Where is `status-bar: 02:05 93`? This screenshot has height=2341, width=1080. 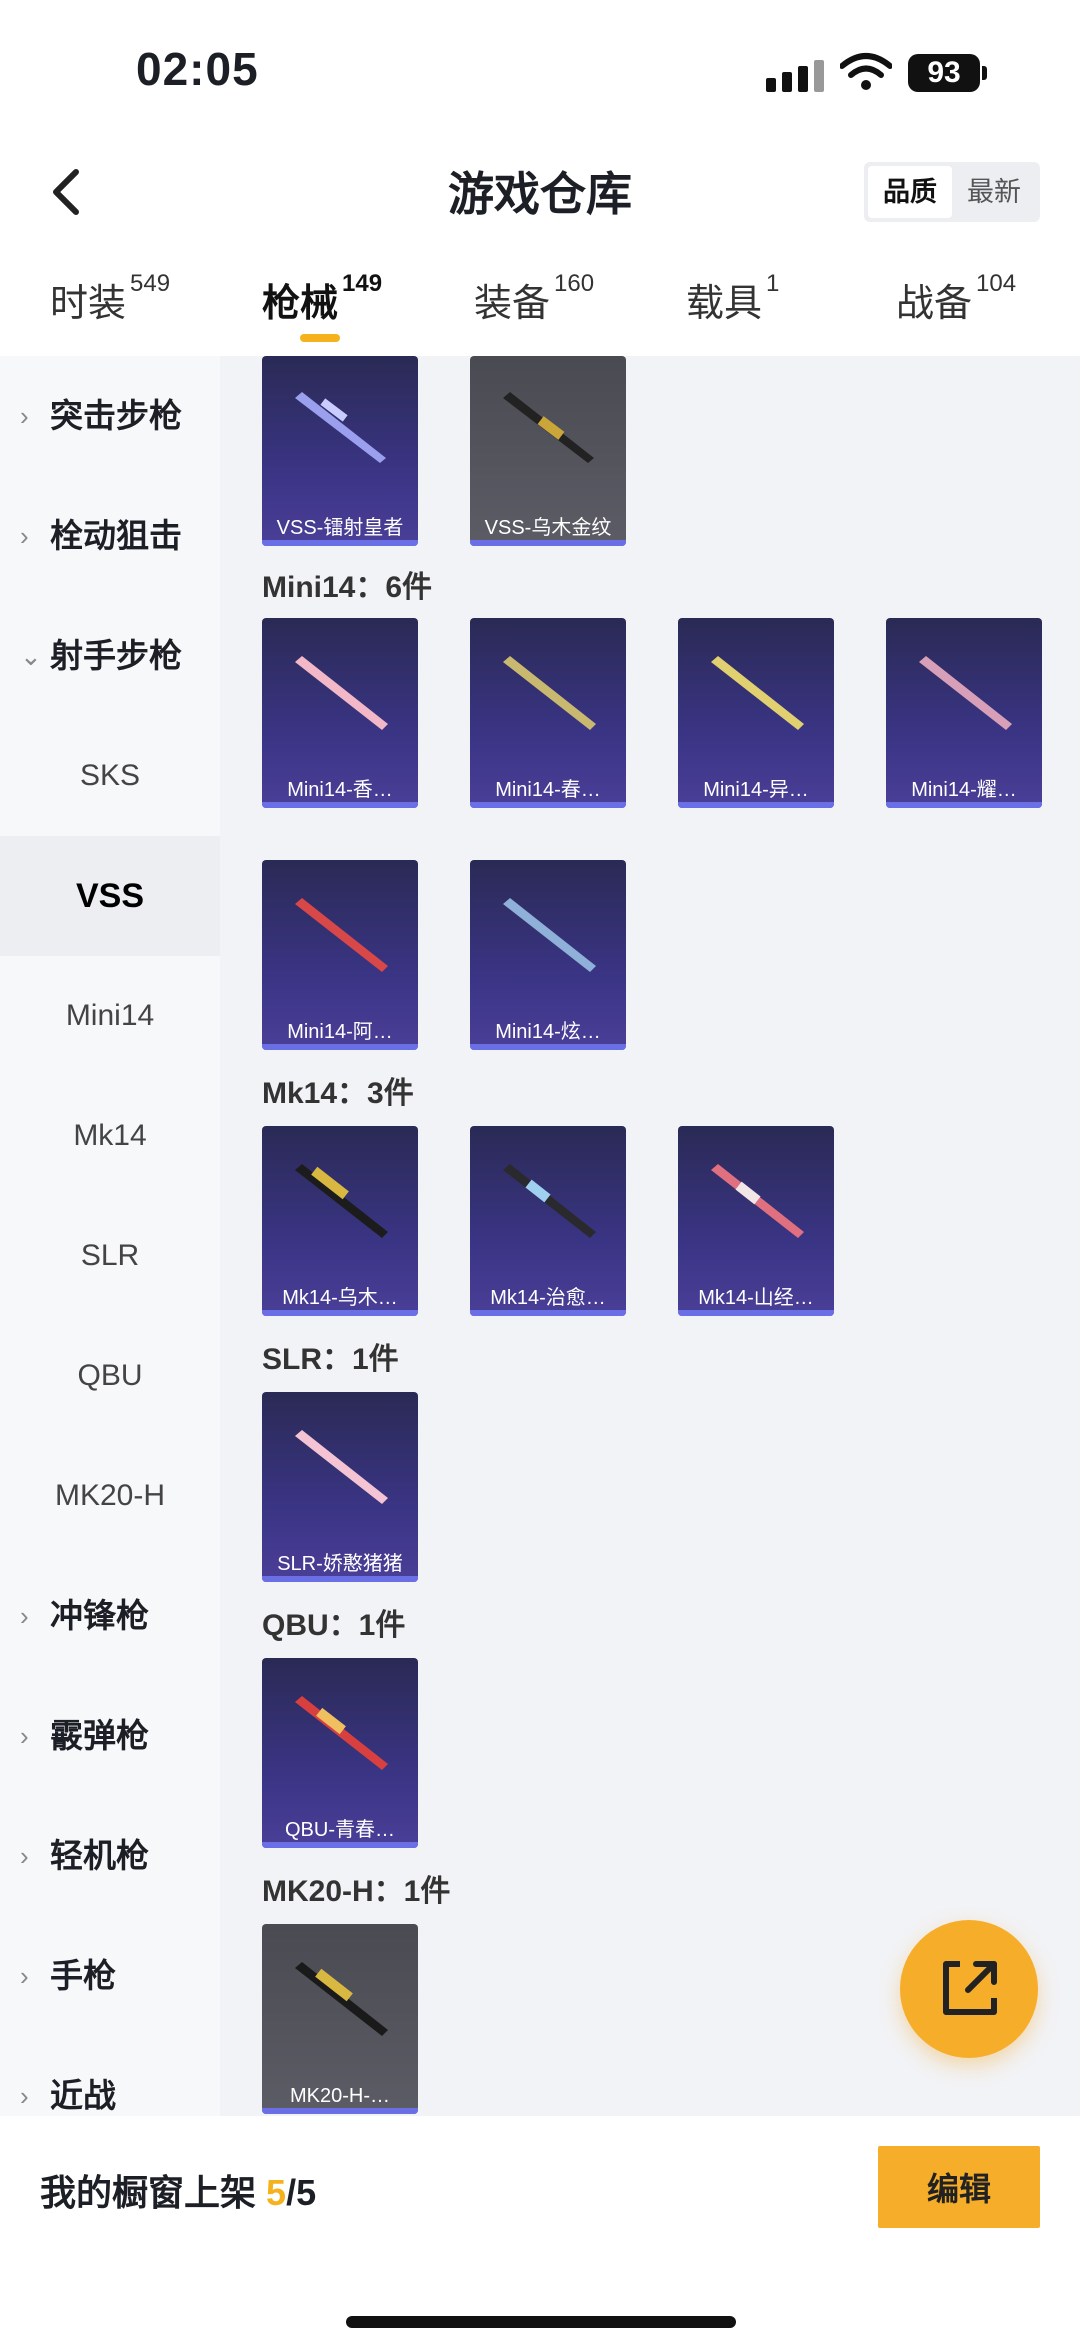
status-bar: 02:05 93 is located at coordinates (540, 70).